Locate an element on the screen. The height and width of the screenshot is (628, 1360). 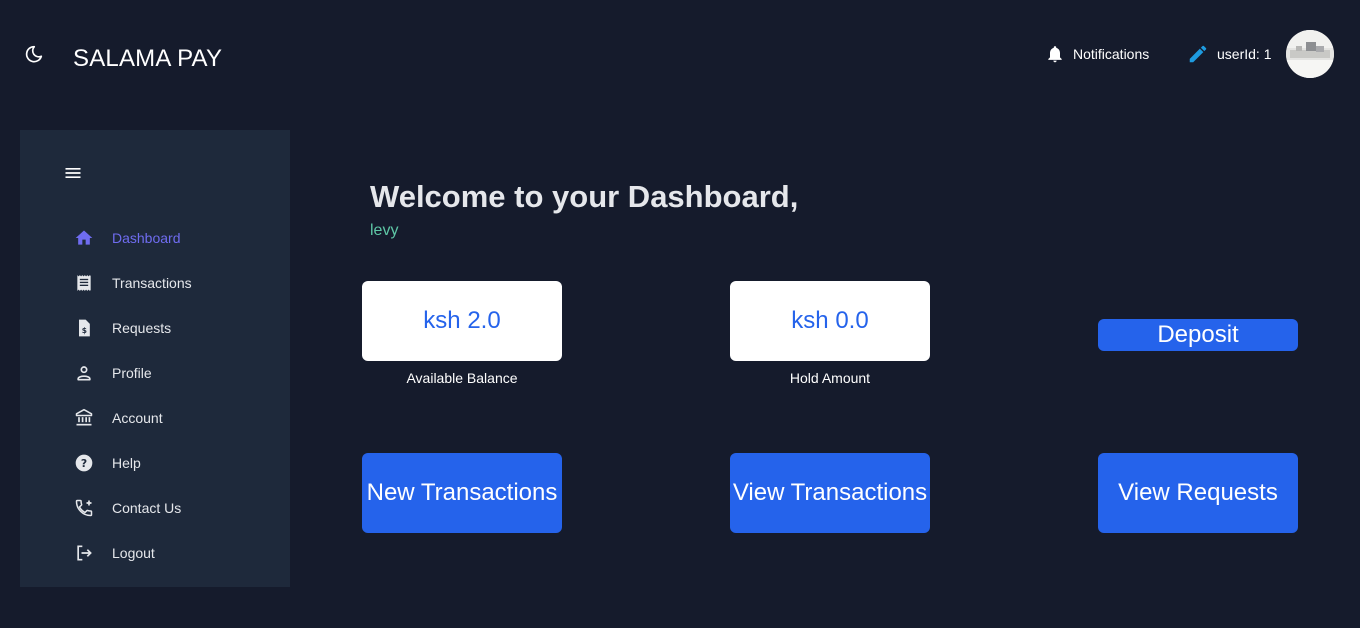
hamburger-icon is located at coordinates (73, 173).